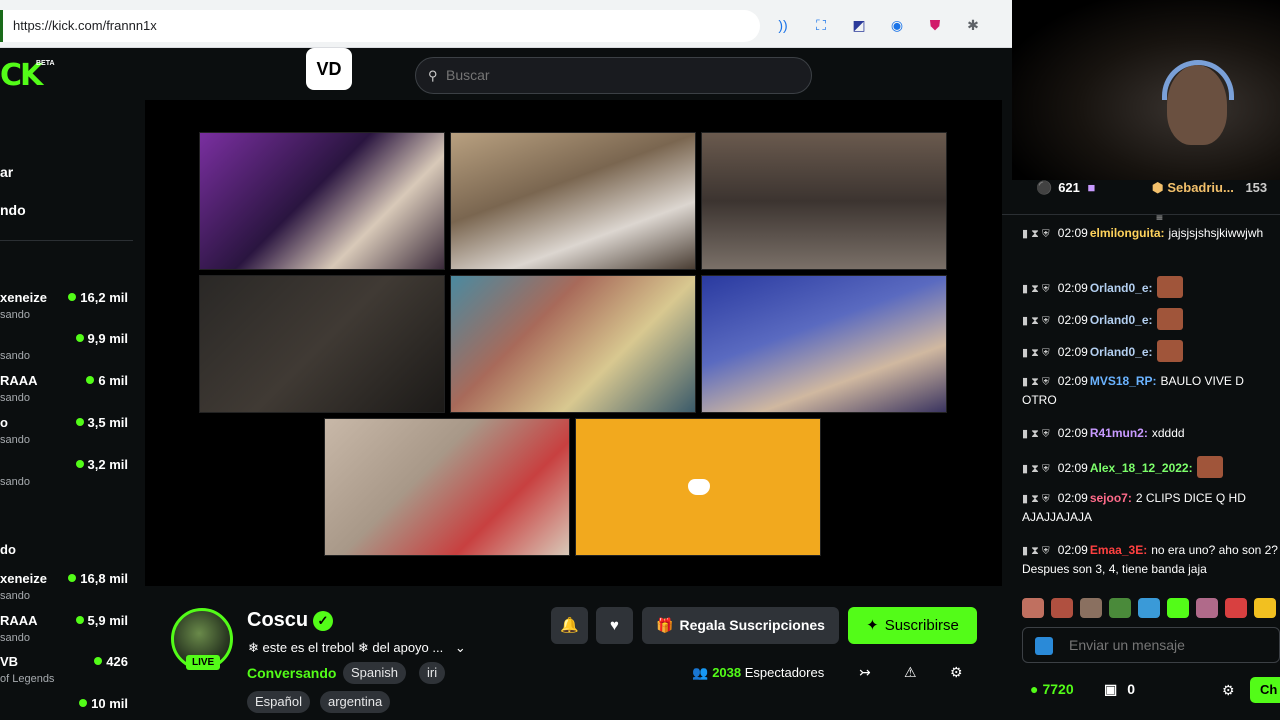  I want to click on message-username: Emaa_3E:, so click(1118, 550).